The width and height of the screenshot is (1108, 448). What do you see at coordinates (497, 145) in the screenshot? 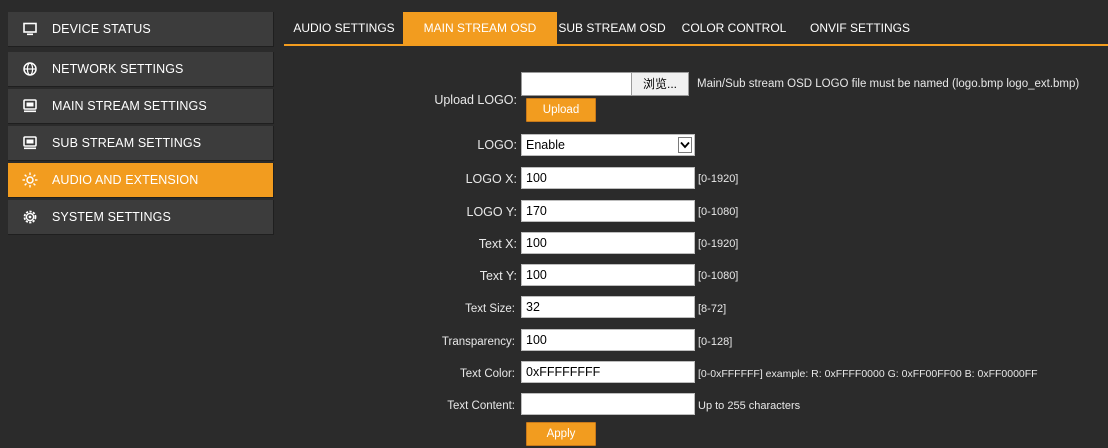
I see `logo-label: LOGO:` at bounding box center [497, 145].